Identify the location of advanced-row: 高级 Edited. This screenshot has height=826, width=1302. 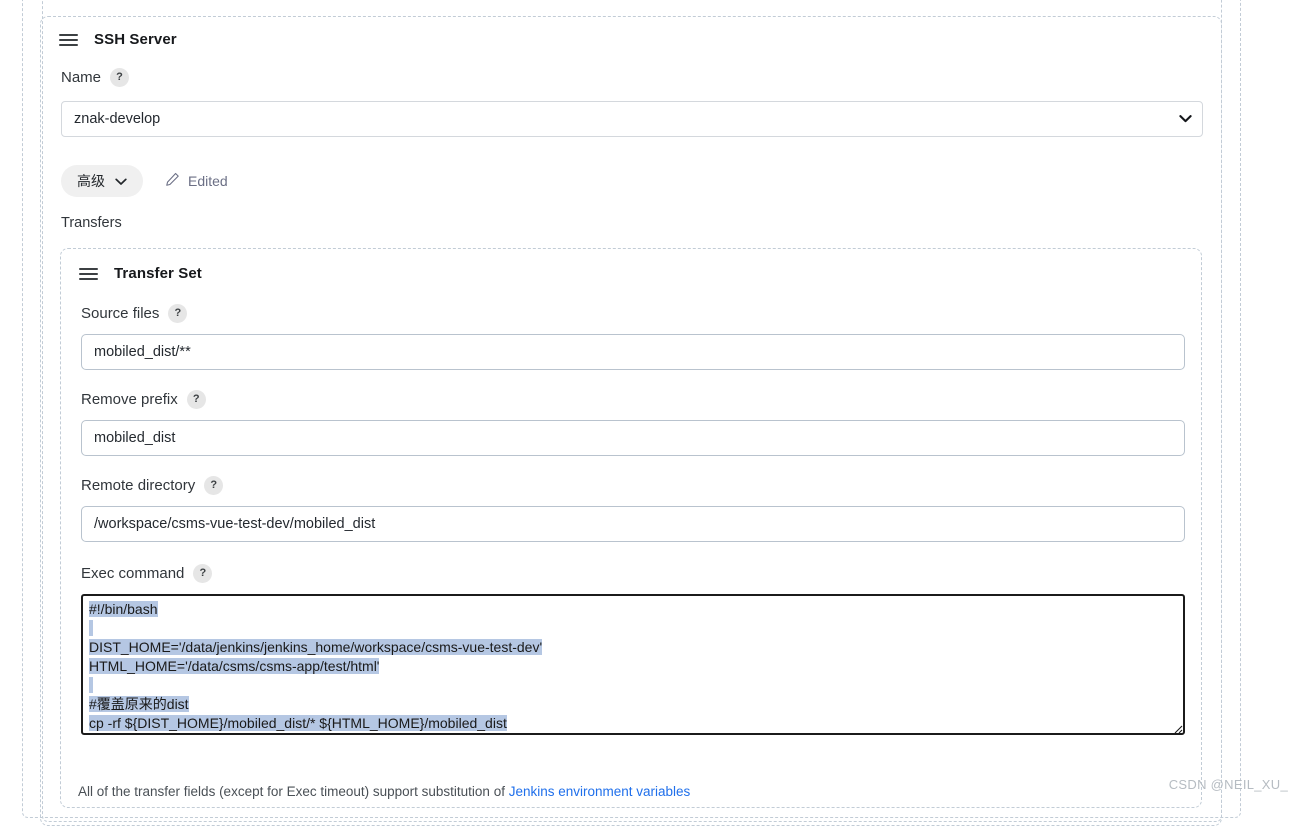
(631, 167).